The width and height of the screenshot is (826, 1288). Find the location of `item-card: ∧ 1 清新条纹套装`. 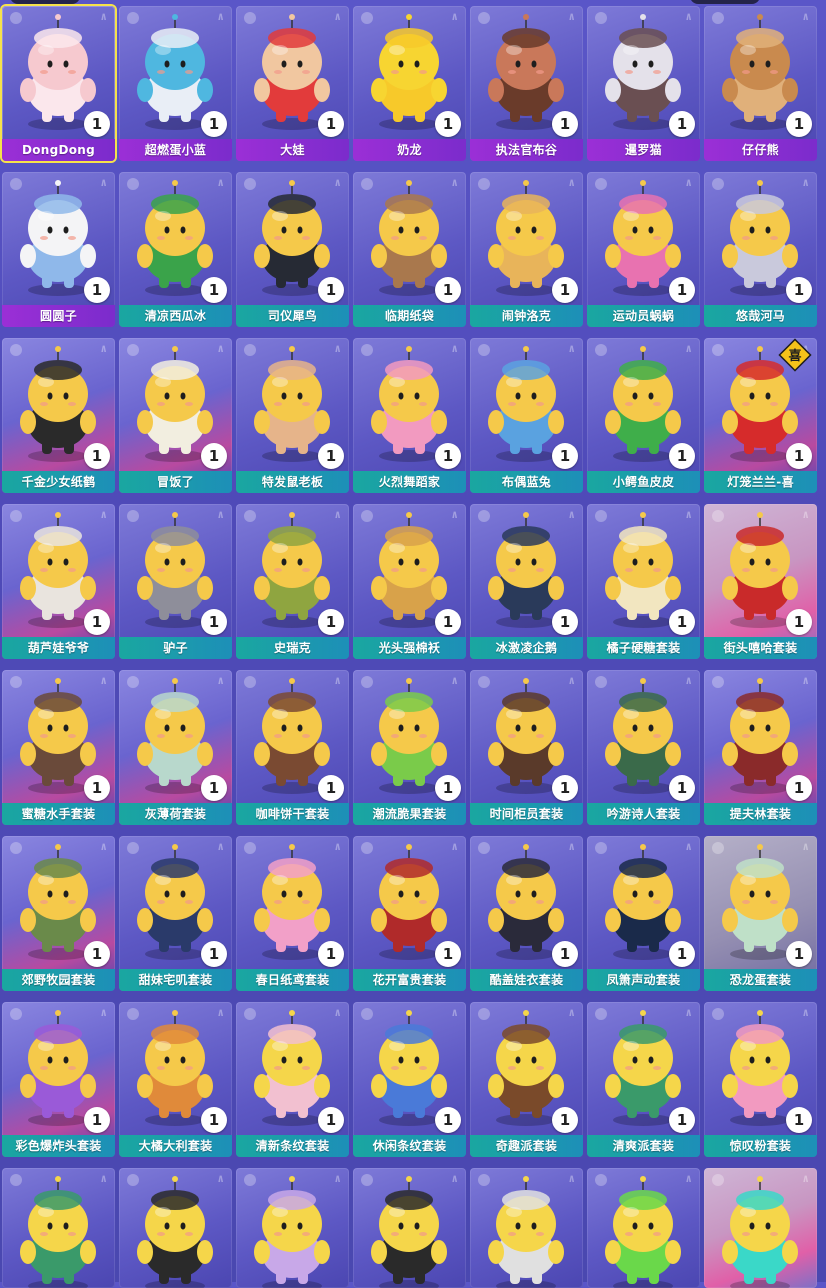

item-card: ∧ 1 清新条纹套装 is located at coordinates (292, 1079).